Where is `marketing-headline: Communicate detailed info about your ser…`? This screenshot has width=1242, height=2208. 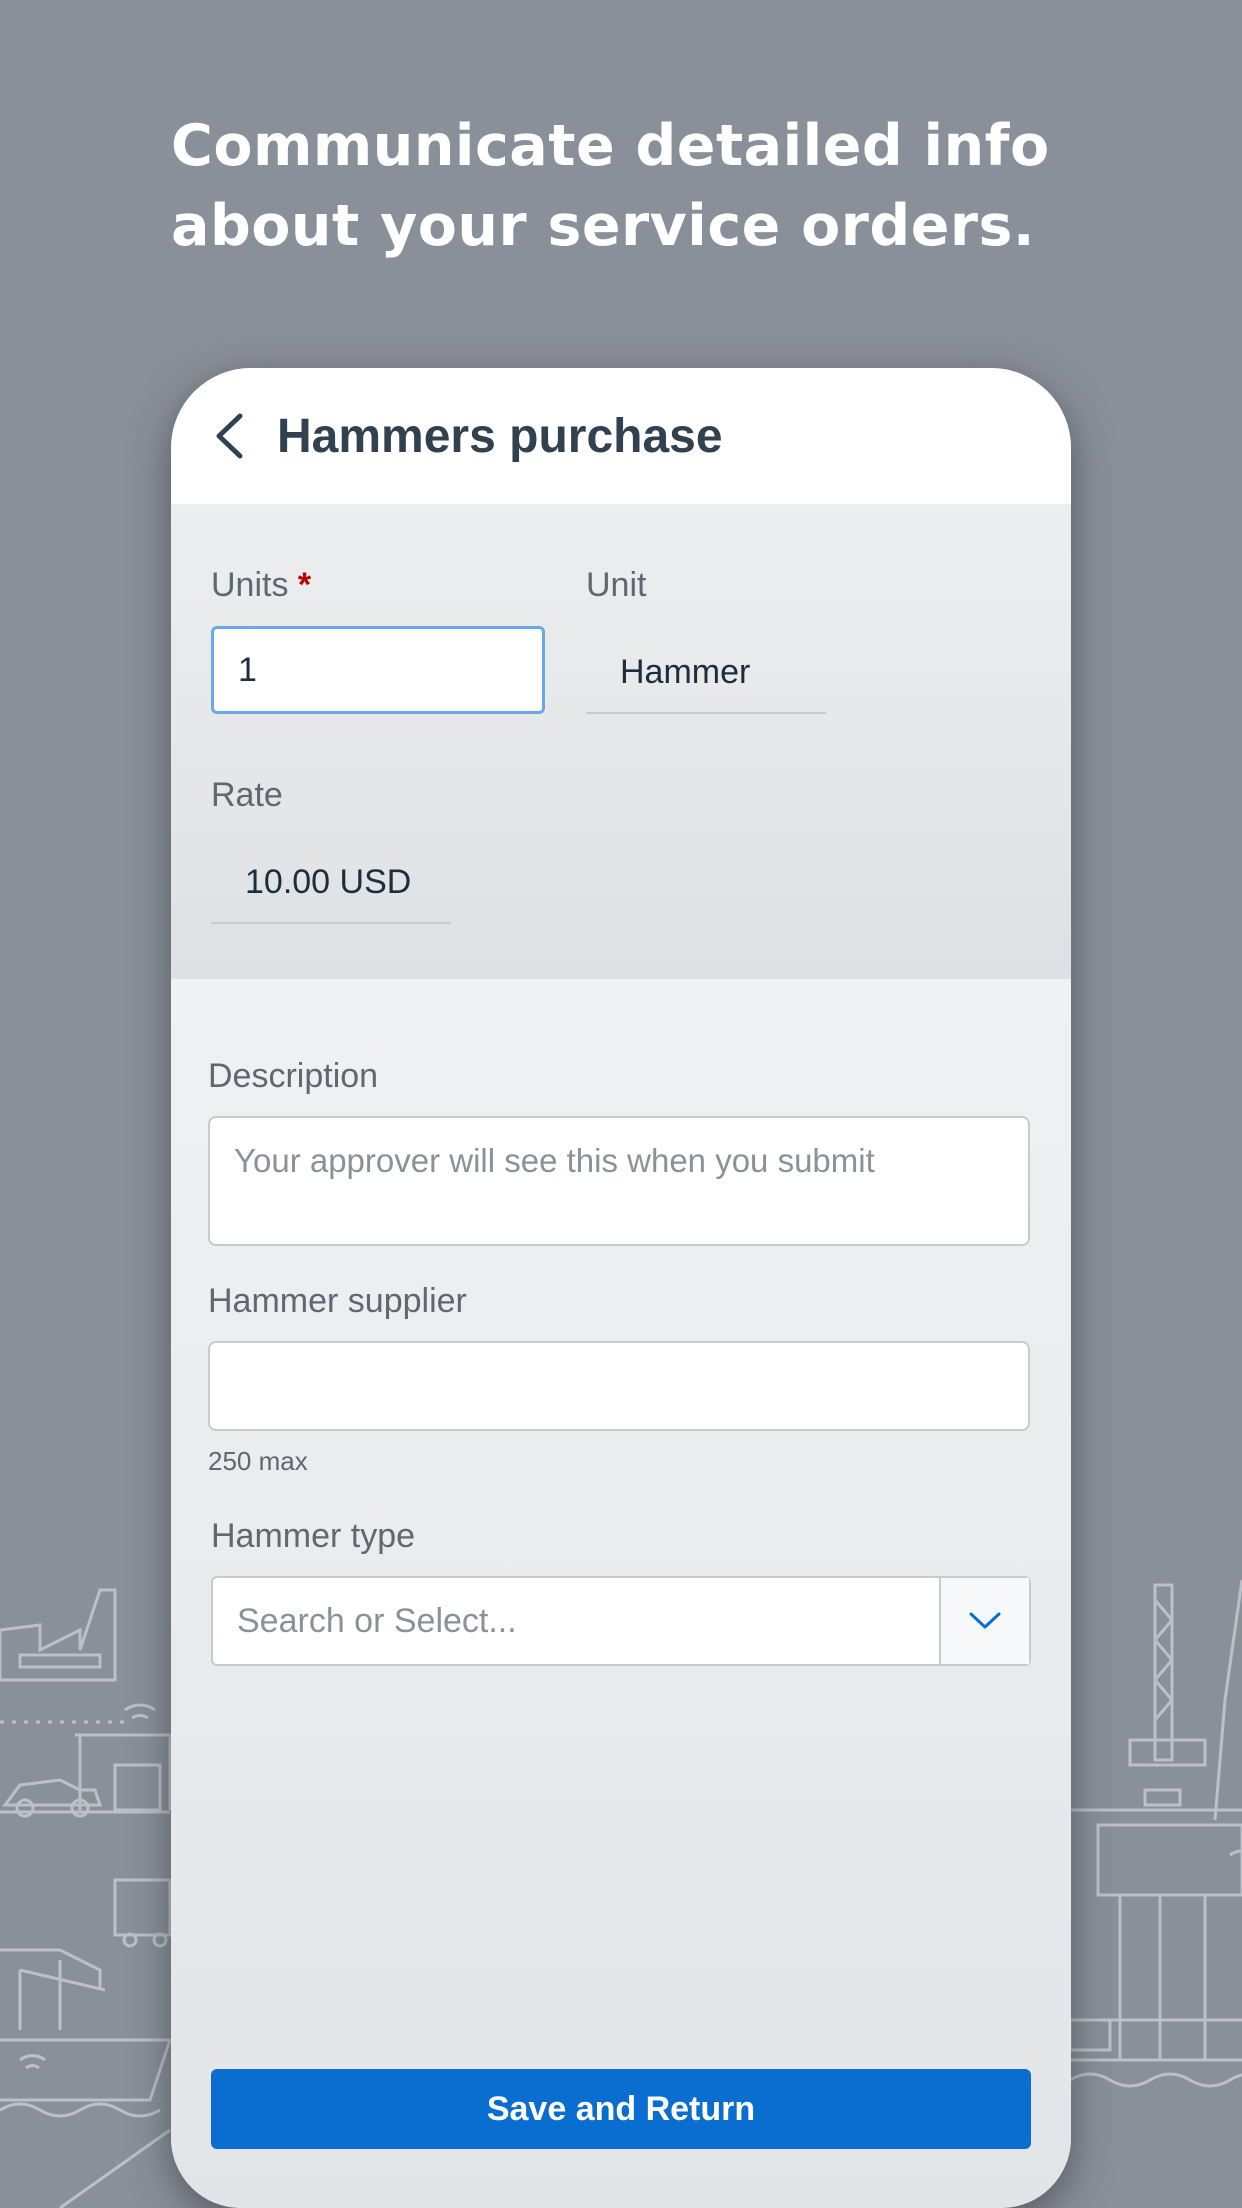 marketing-headline: Communicate detailed info about your ser… is located at coordinates (651, 186).